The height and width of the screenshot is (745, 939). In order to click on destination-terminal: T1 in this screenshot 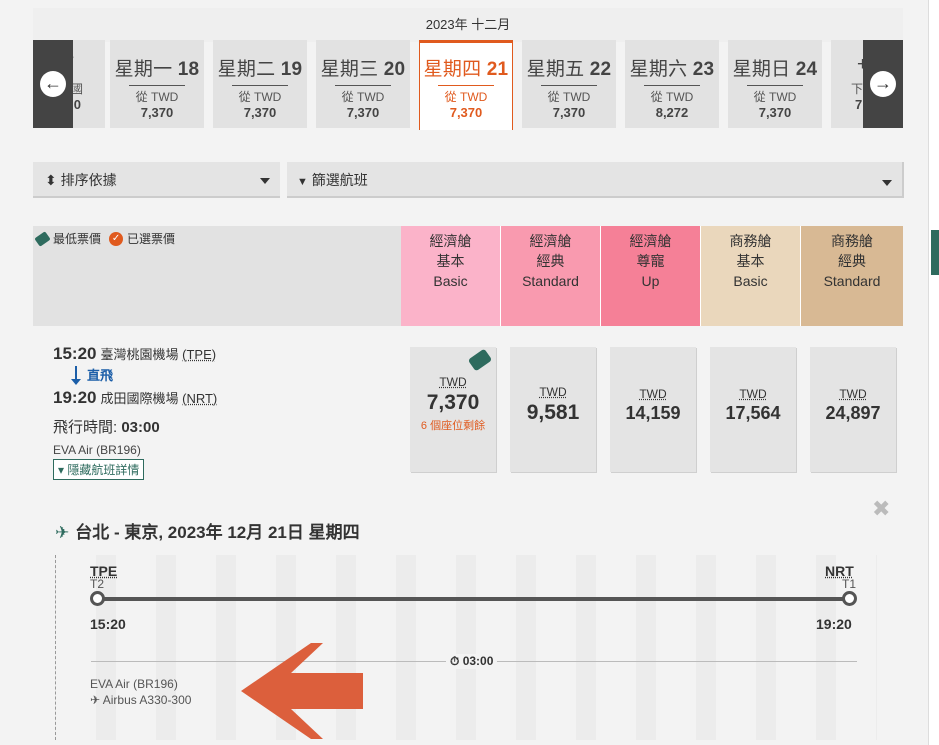, I will do `click(849, 584)`.